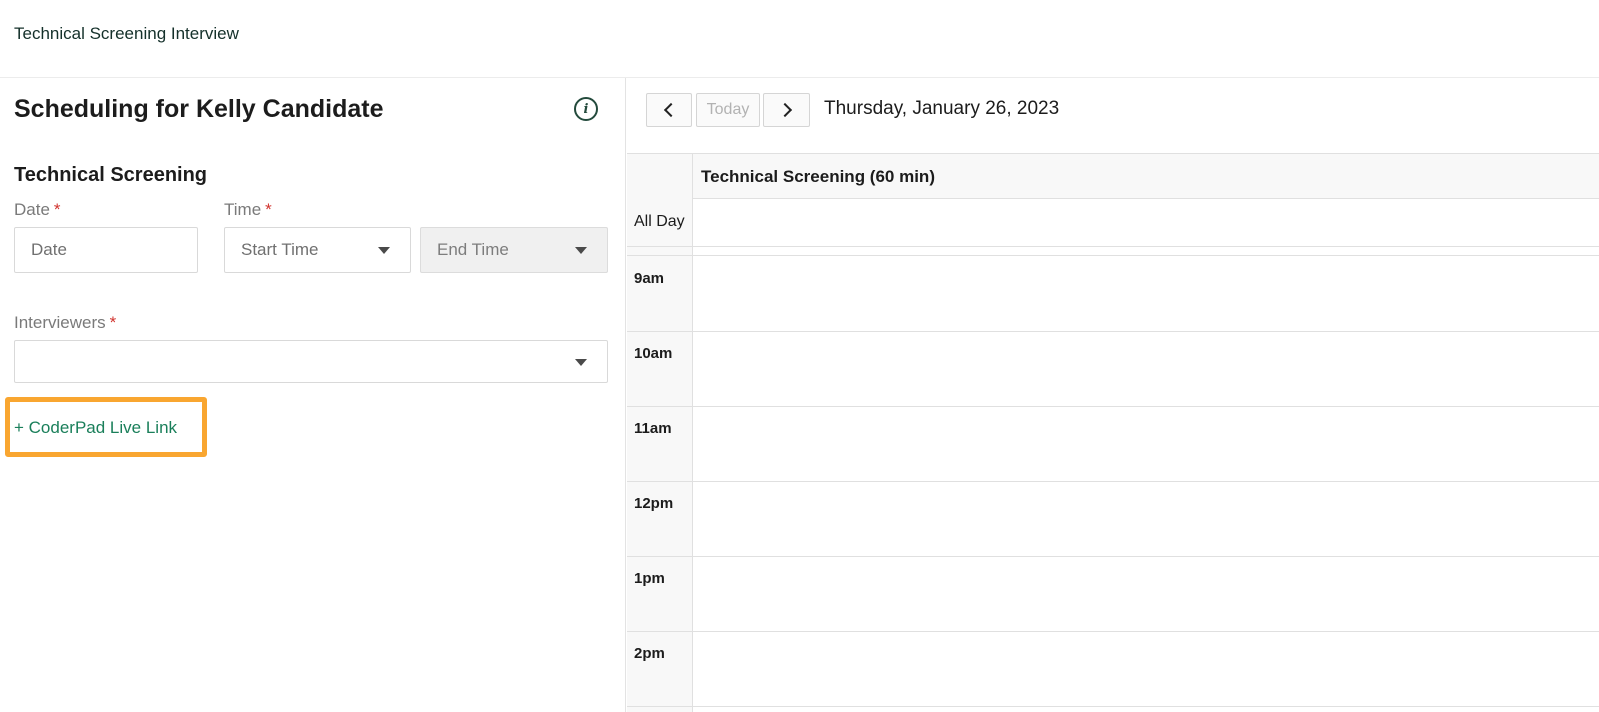 This screenshot has width=1599, height=712. Describe the element at coordinates (311, 361) in the screenshot. I see `interviewers-select` at that location.